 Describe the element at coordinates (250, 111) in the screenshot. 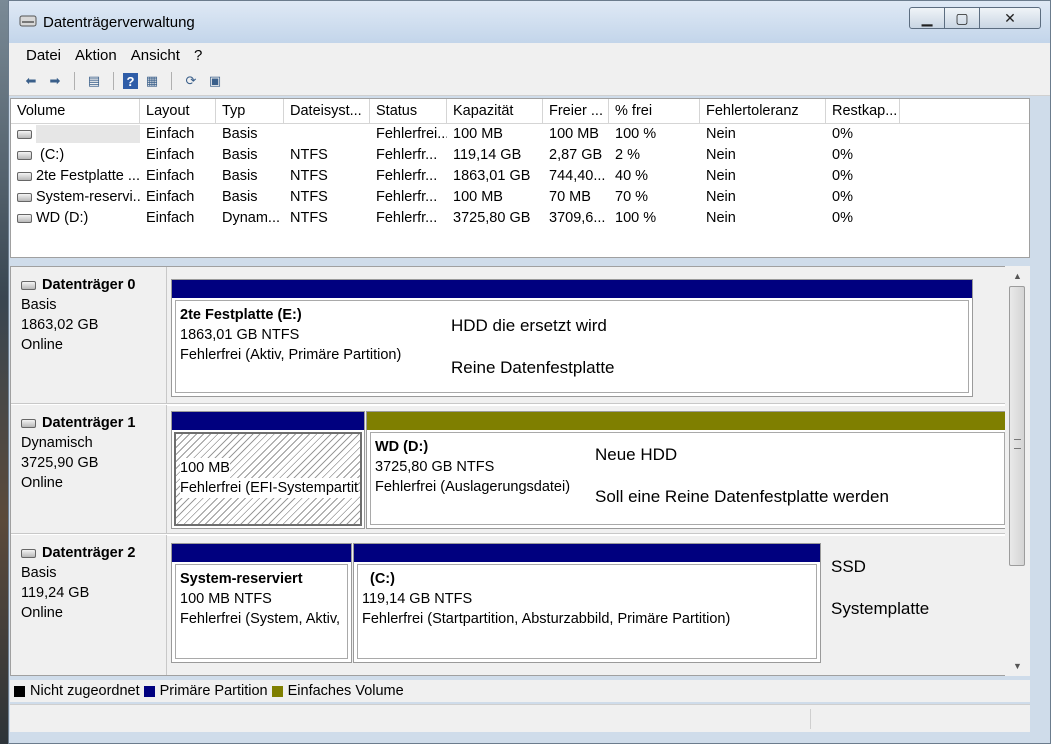

I see `column-header-typ: Typ` at that location.